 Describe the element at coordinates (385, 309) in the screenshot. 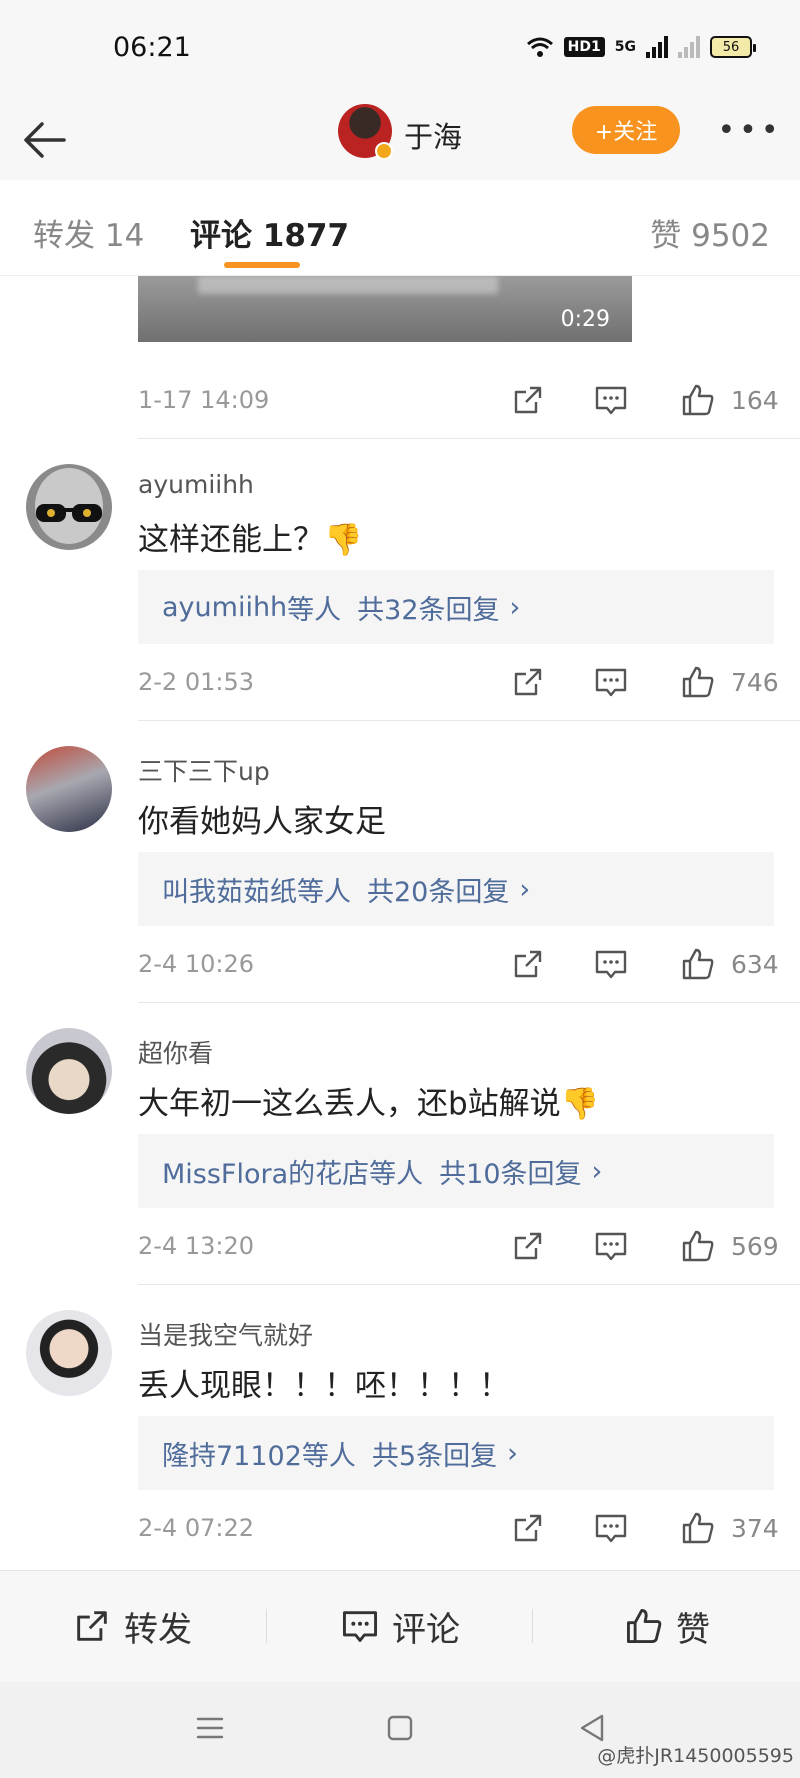

I see `video-thumbnail: 0:29` at that location.